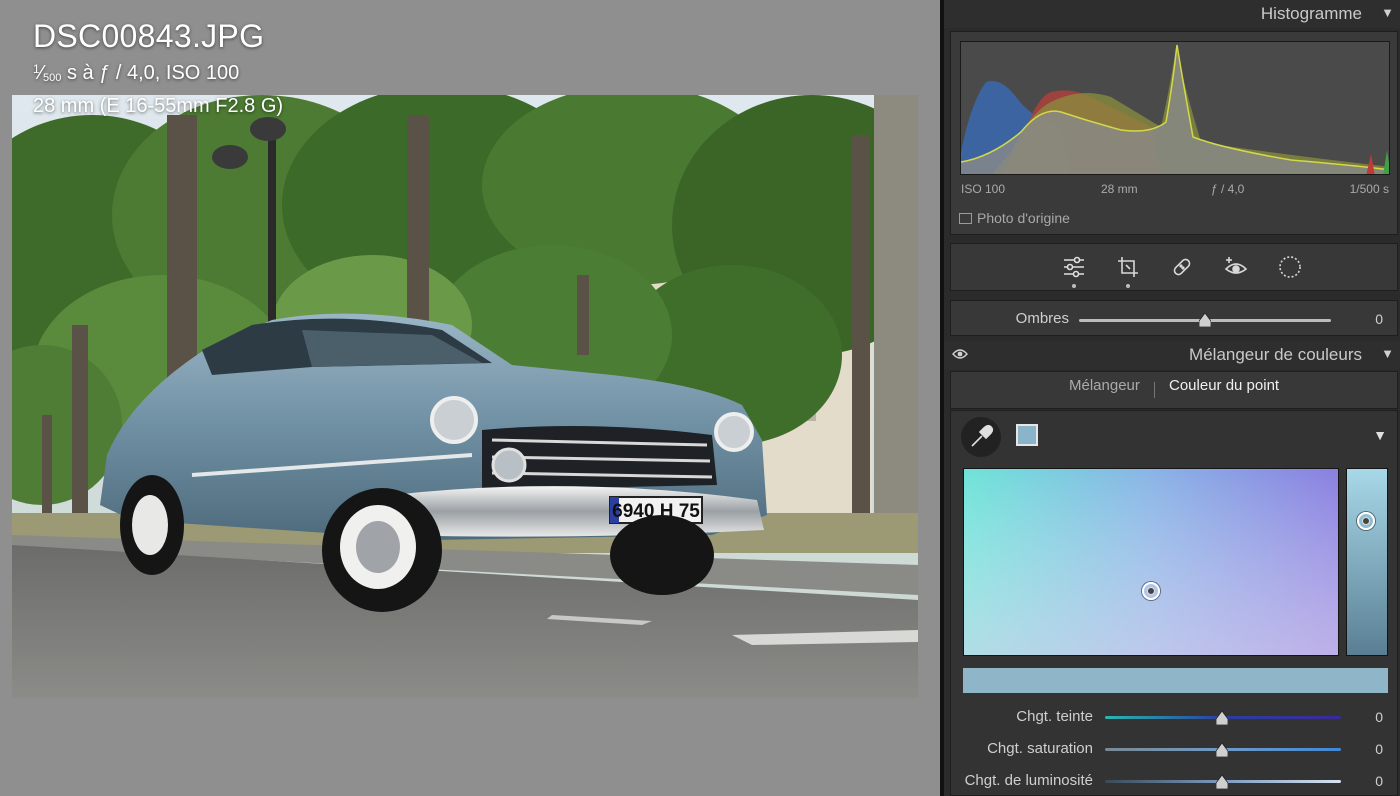  I want to click on histogram-iso: ISO 100, so click(983, 189).